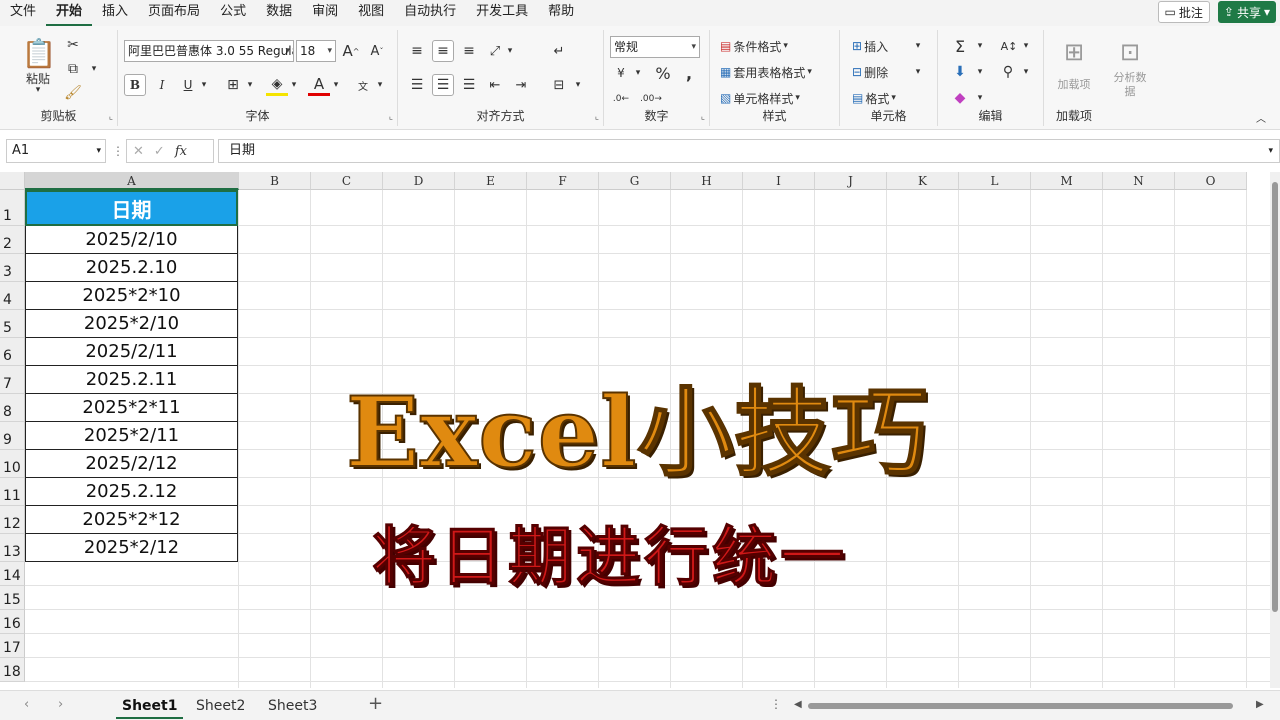 Image resolution: width=1280 pixels, height=720 pixels. What do you see at coordinates (707, 181) in the screenshot?
I see `column-header-h: H` at bounding box center [707, 181].